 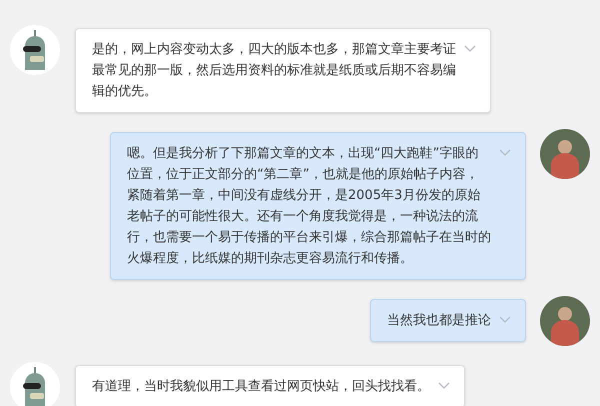 I want to click on message-text: 是的，网上内容变动太多，四大的版本也多，那篇文章主要考证最常见的那一版，然后选用资料的标准就是纸质或后期不容易编辑的优先。, so click(x=274, y=71).